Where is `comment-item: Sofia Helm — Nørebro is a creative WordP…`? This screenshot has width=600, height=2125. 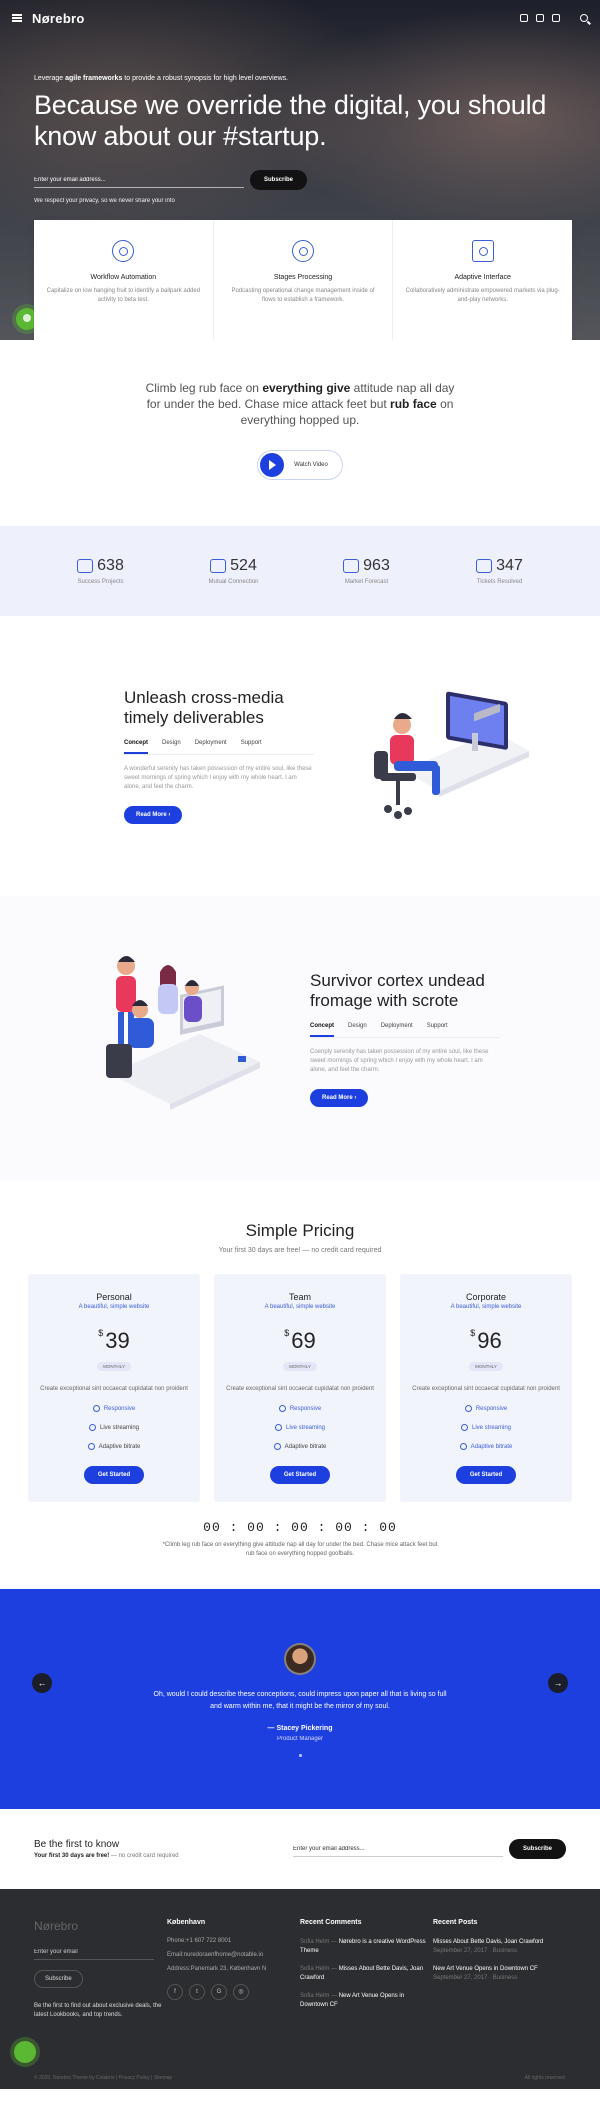
comment-item: Sofia Helm — Nørebro is a creative WordP… is located at coordinates (366, 1947).